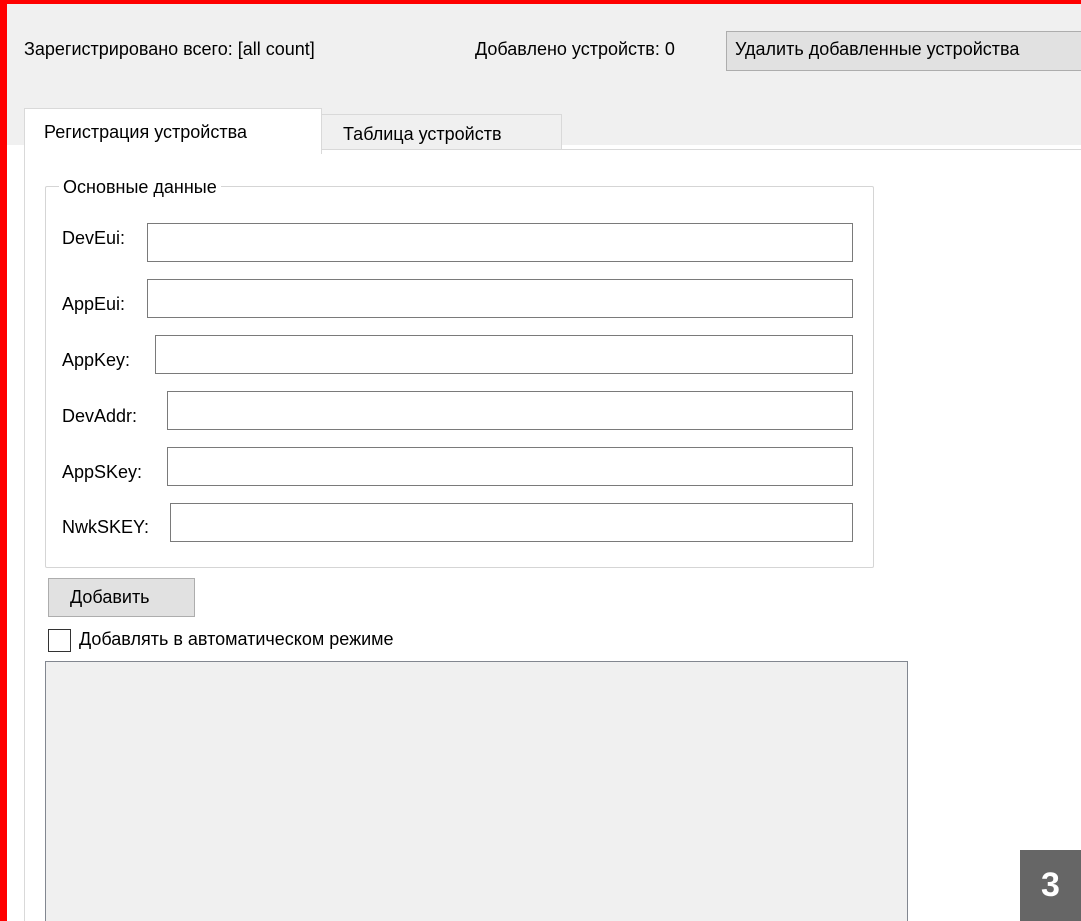 This screenshot has height=921, width=1081. I want to click on deveui-input, so click(500, 242).